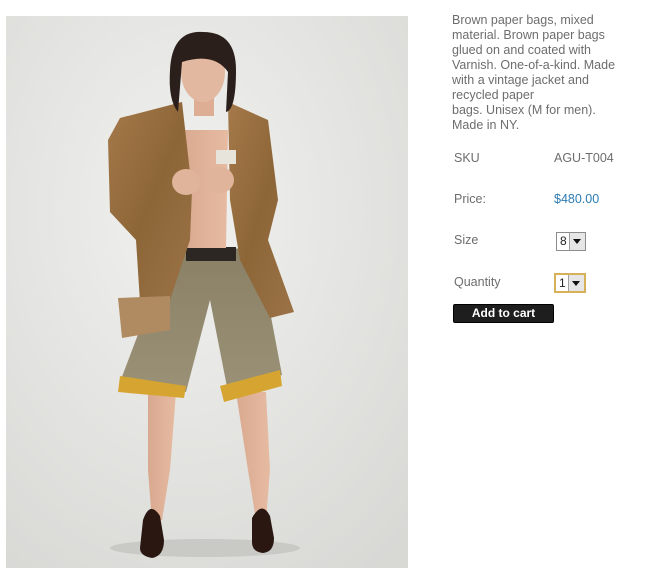 This screenshot has height=568, width=652. What do you see at coordinates (547, 283) in the screenshot?
I see `quantity-row: Quantity 1` at bounding box center [547, 283].